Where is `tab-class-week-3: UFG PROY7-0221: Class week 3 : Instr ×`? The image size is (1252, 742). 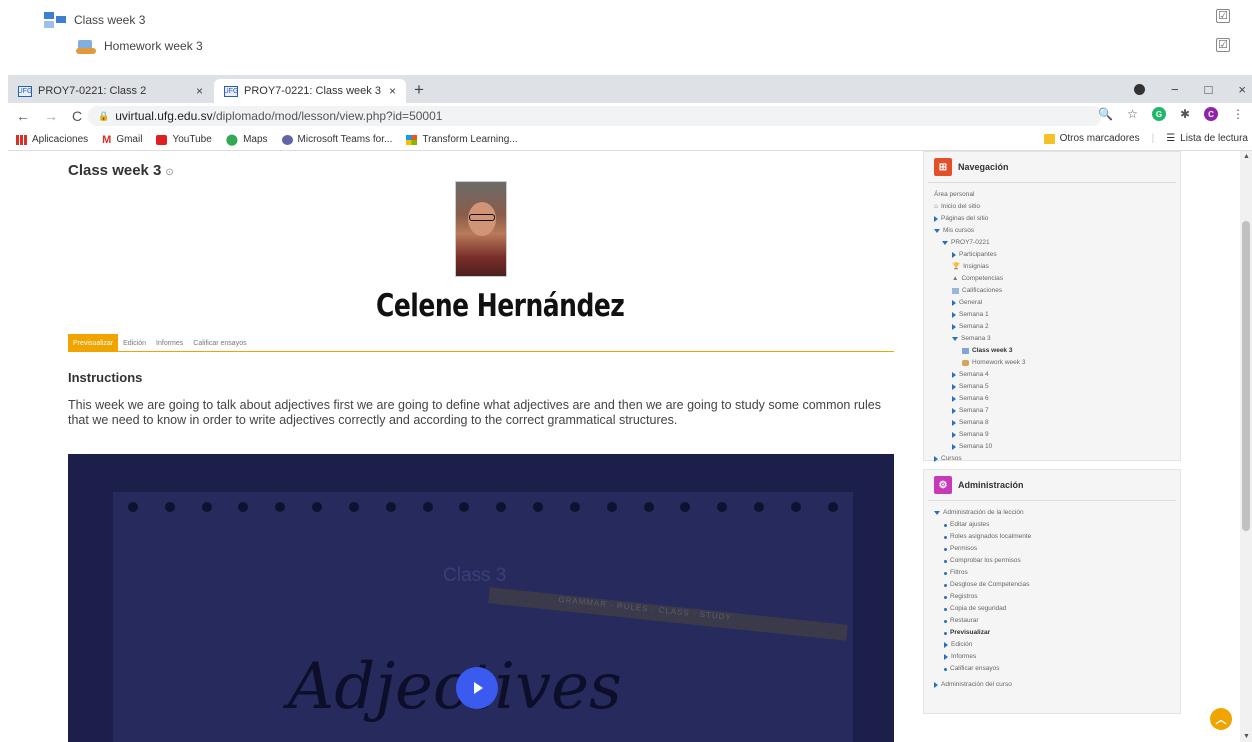 tab-class-week-3: UFG PROY7-0221: Class week 3 : Instr × is located at coordinates (310, 91).